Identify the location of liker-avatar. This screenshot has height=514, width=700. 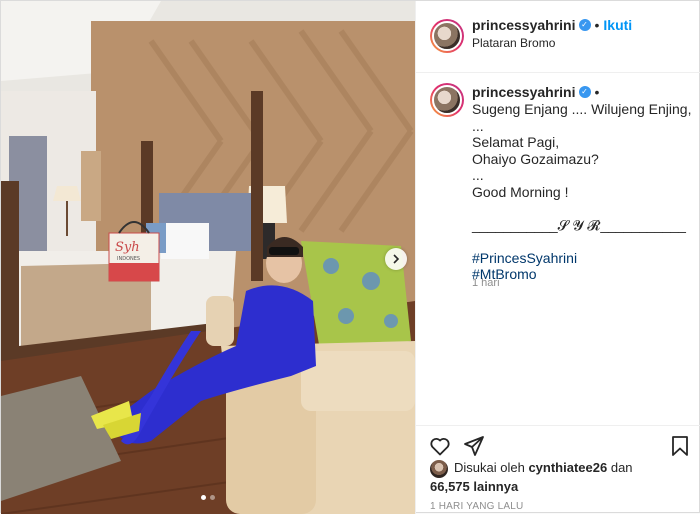
(439, 468).